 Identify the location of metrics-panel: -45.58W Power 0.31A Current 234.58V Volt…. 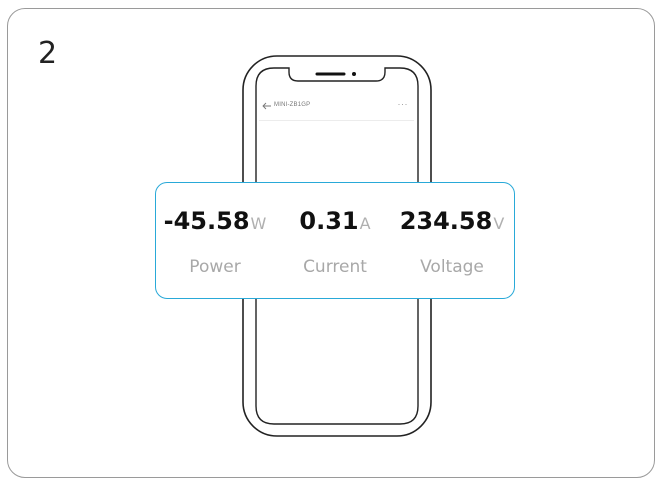
(335, 240).